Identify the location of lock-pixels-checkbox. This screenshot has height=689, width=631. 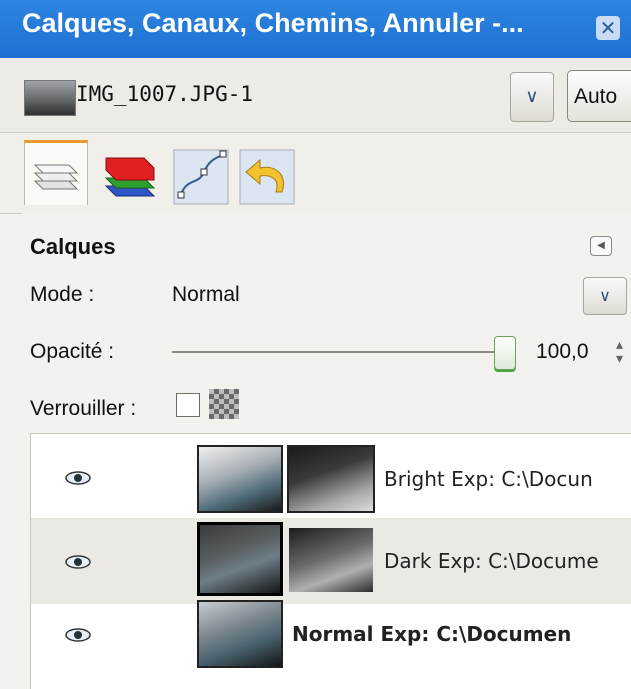
(188, 405).